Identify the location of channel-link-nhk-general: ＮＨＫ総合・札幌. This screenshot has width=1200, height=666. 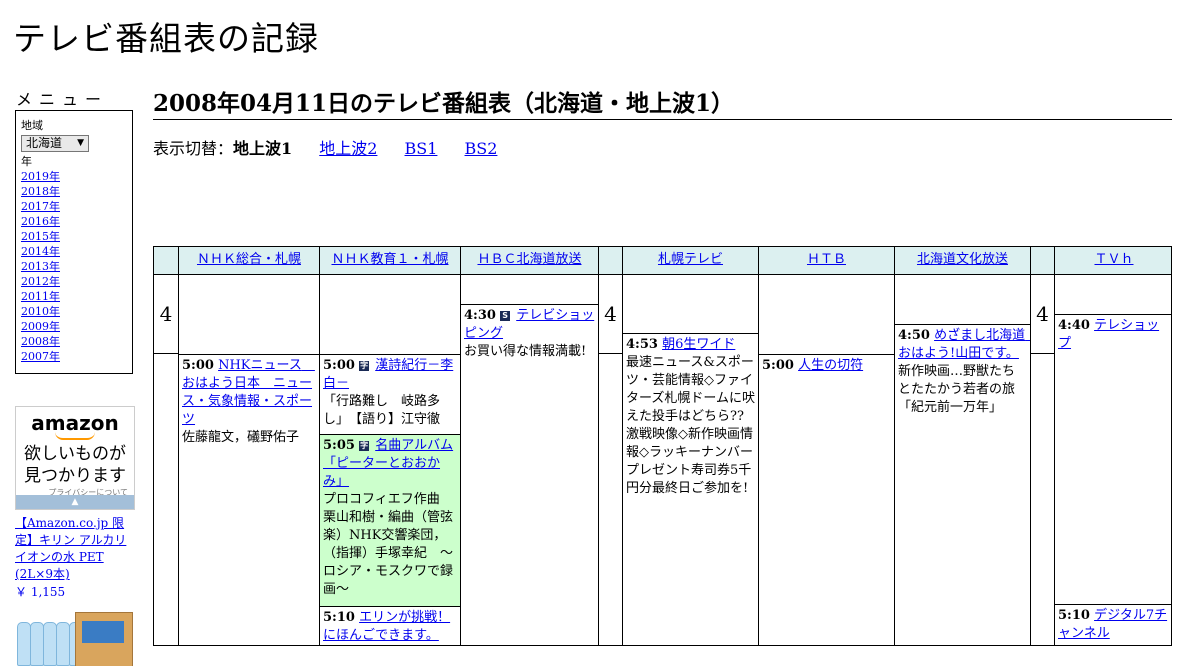
(249, 259).